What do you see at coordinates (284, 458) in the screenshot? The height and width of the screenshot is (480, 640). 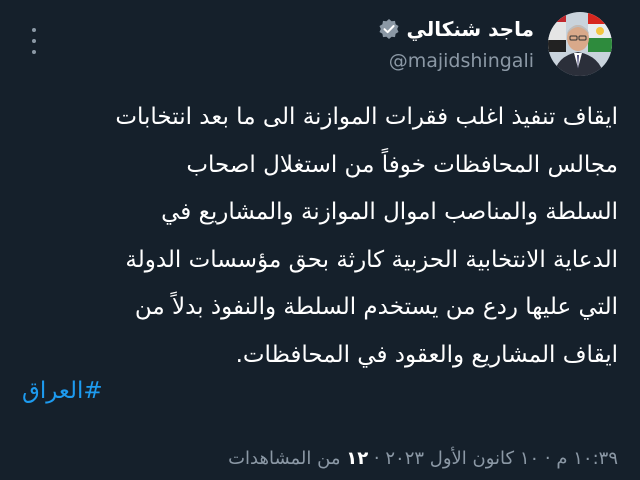 I see `views-label: من المشاهدات` at bounding box center [284, 458].